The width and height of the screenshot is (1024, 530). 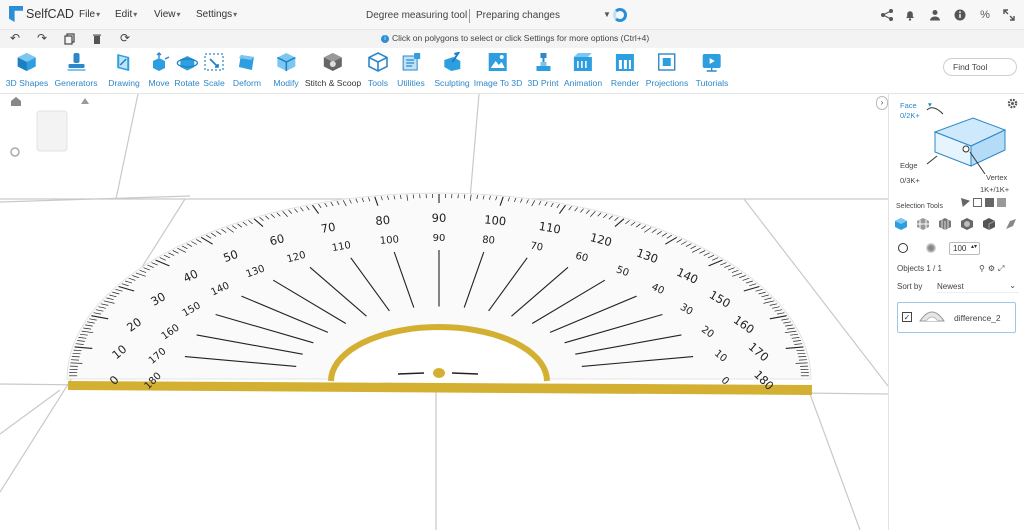 I want to click on chevron-down-icon: ⌄, so click(x=1012, y=285).